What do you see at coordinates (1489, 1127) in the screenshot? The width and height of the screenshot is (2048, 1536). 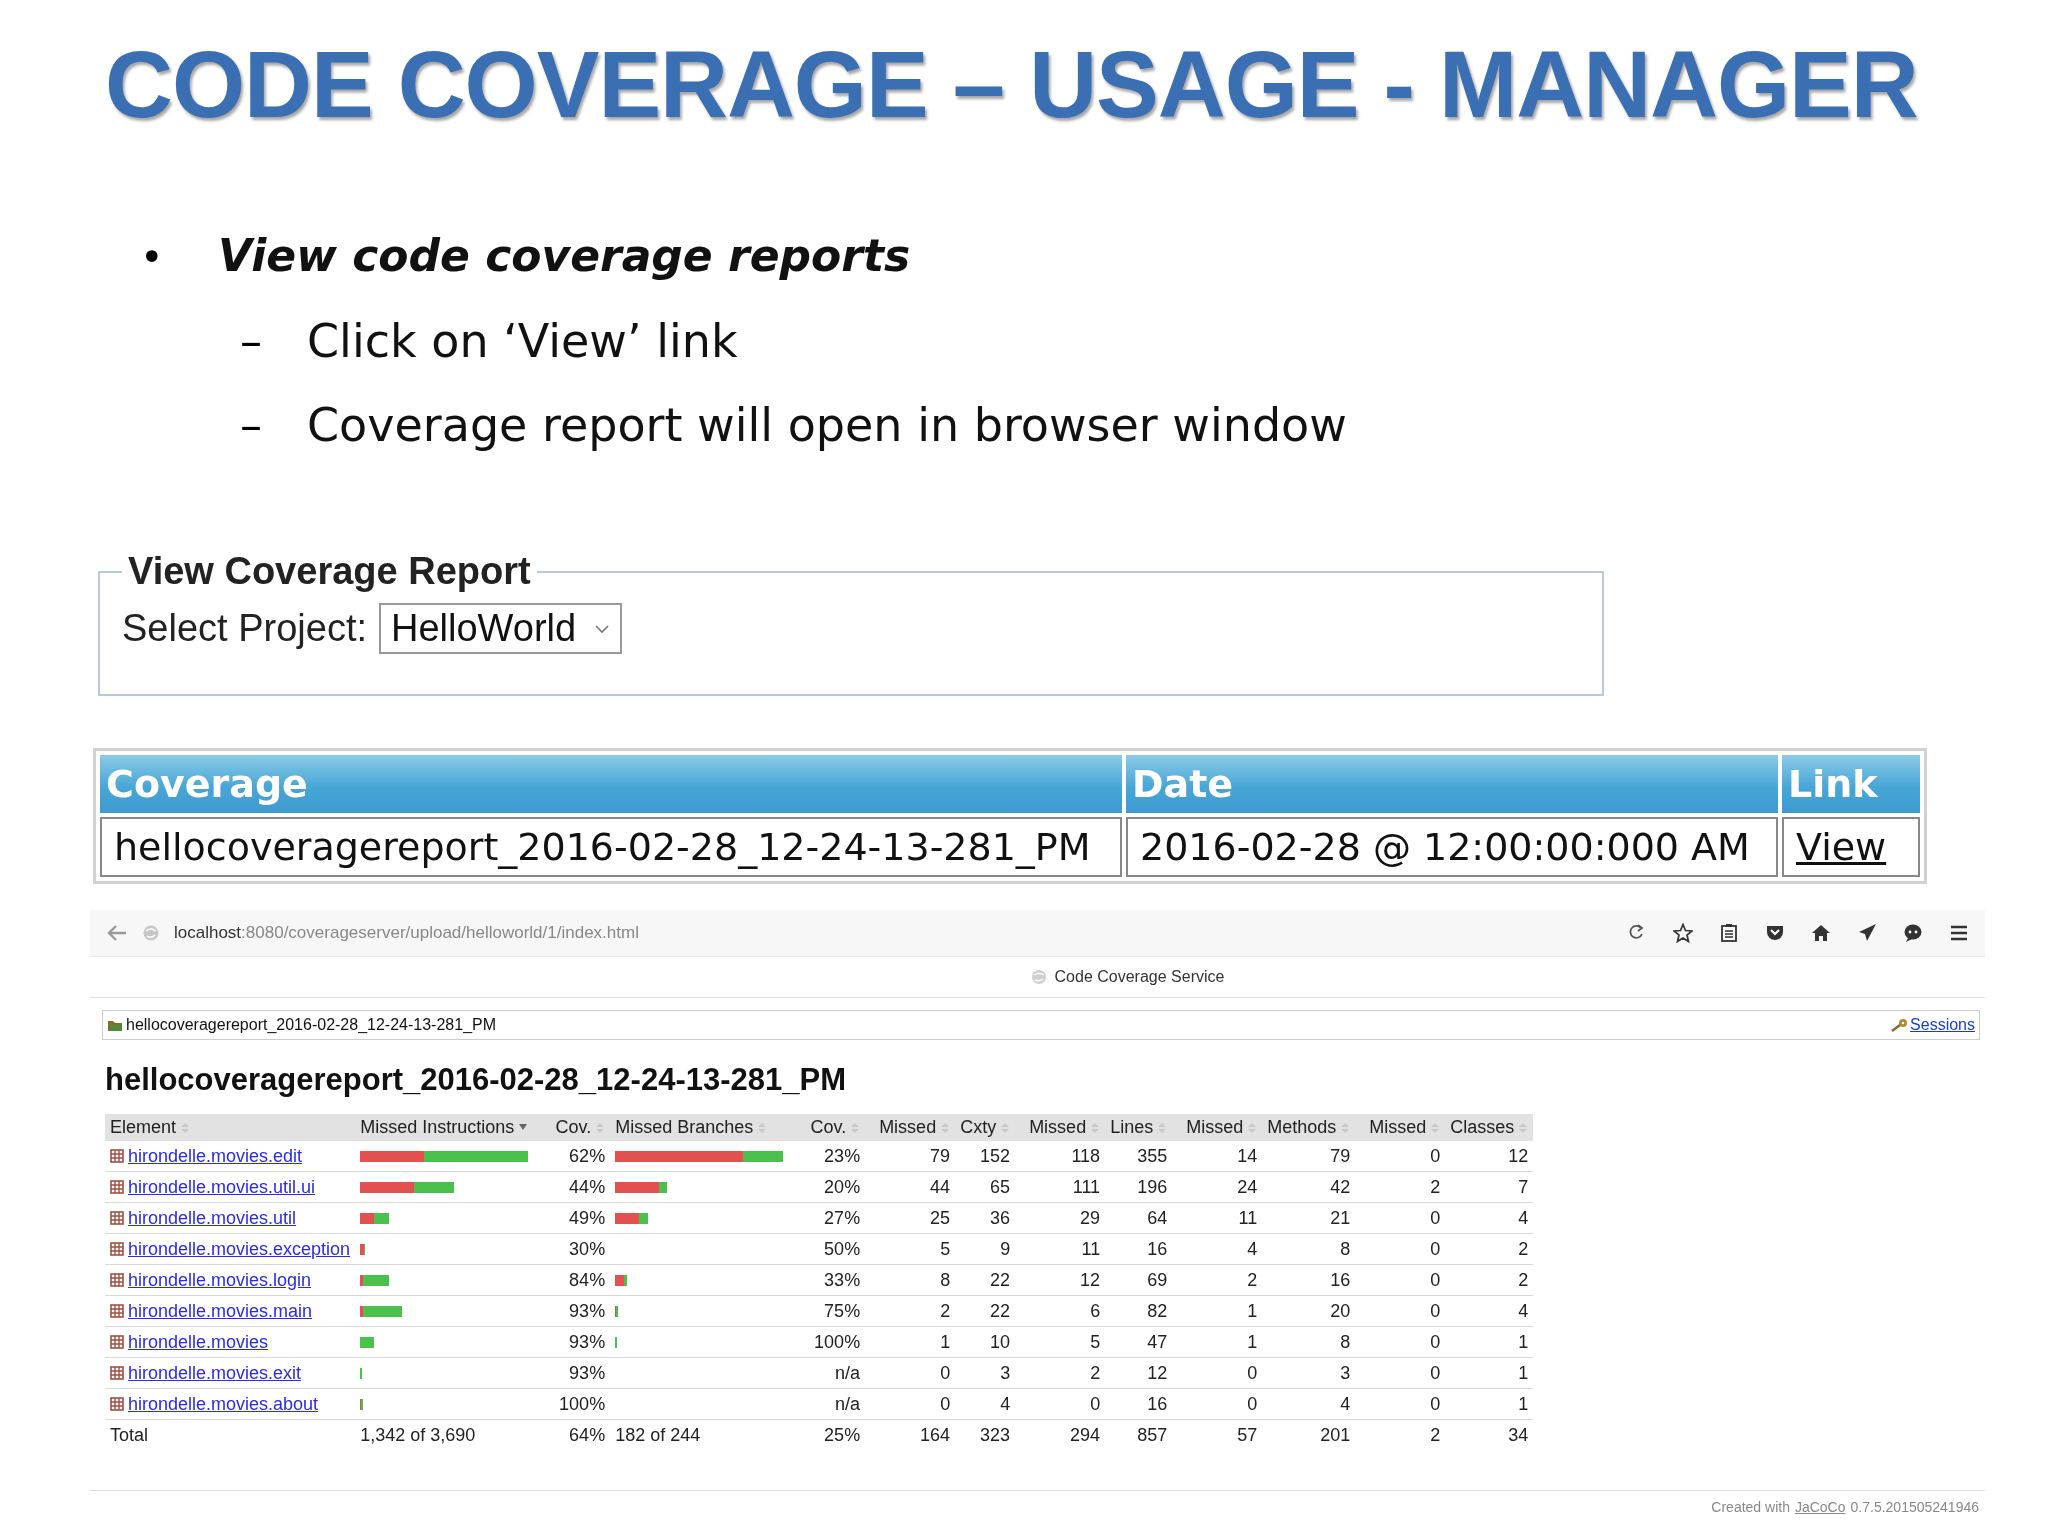 I see `column-header: Classes` at bounding box center [1489, 1127].